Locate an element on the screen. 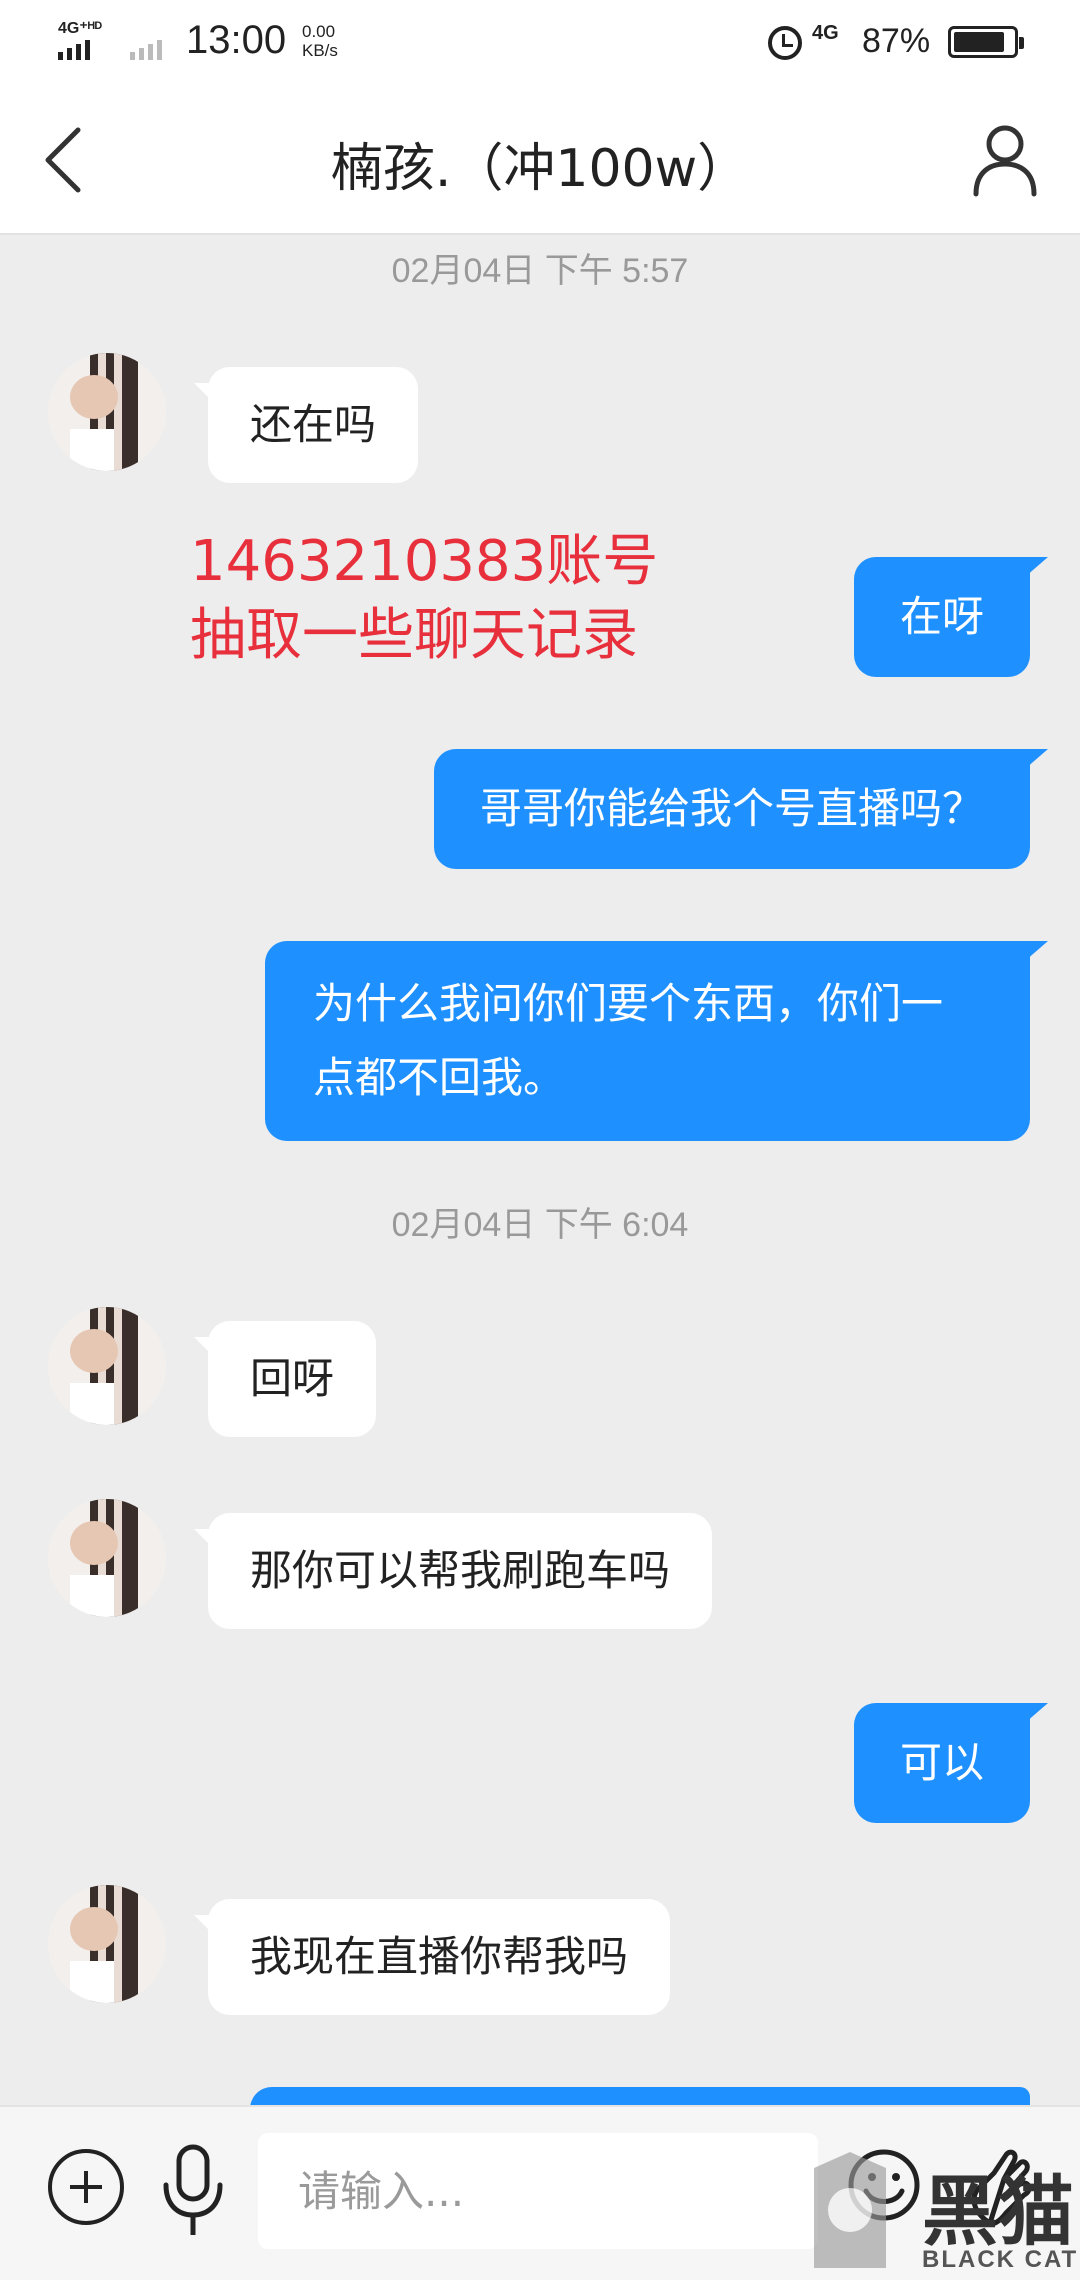  page-title: 楠孩.（冲100w） is located at coordinates (540, 169).